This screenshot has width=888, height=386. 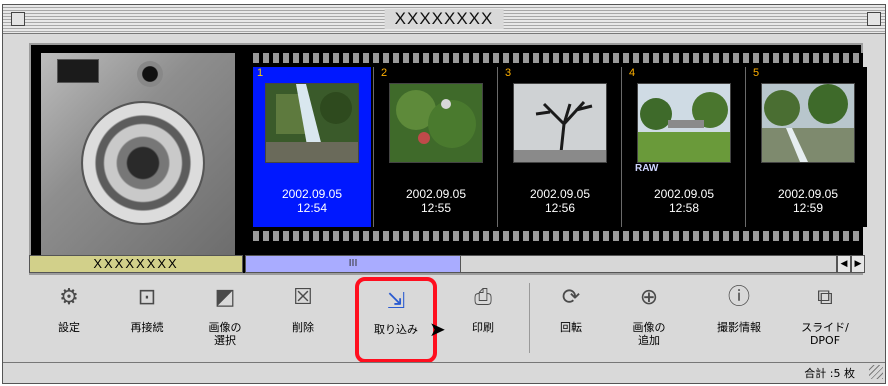 I want to click on camera-name-bar: XXXXXXXX, so click(x=136, y=264).